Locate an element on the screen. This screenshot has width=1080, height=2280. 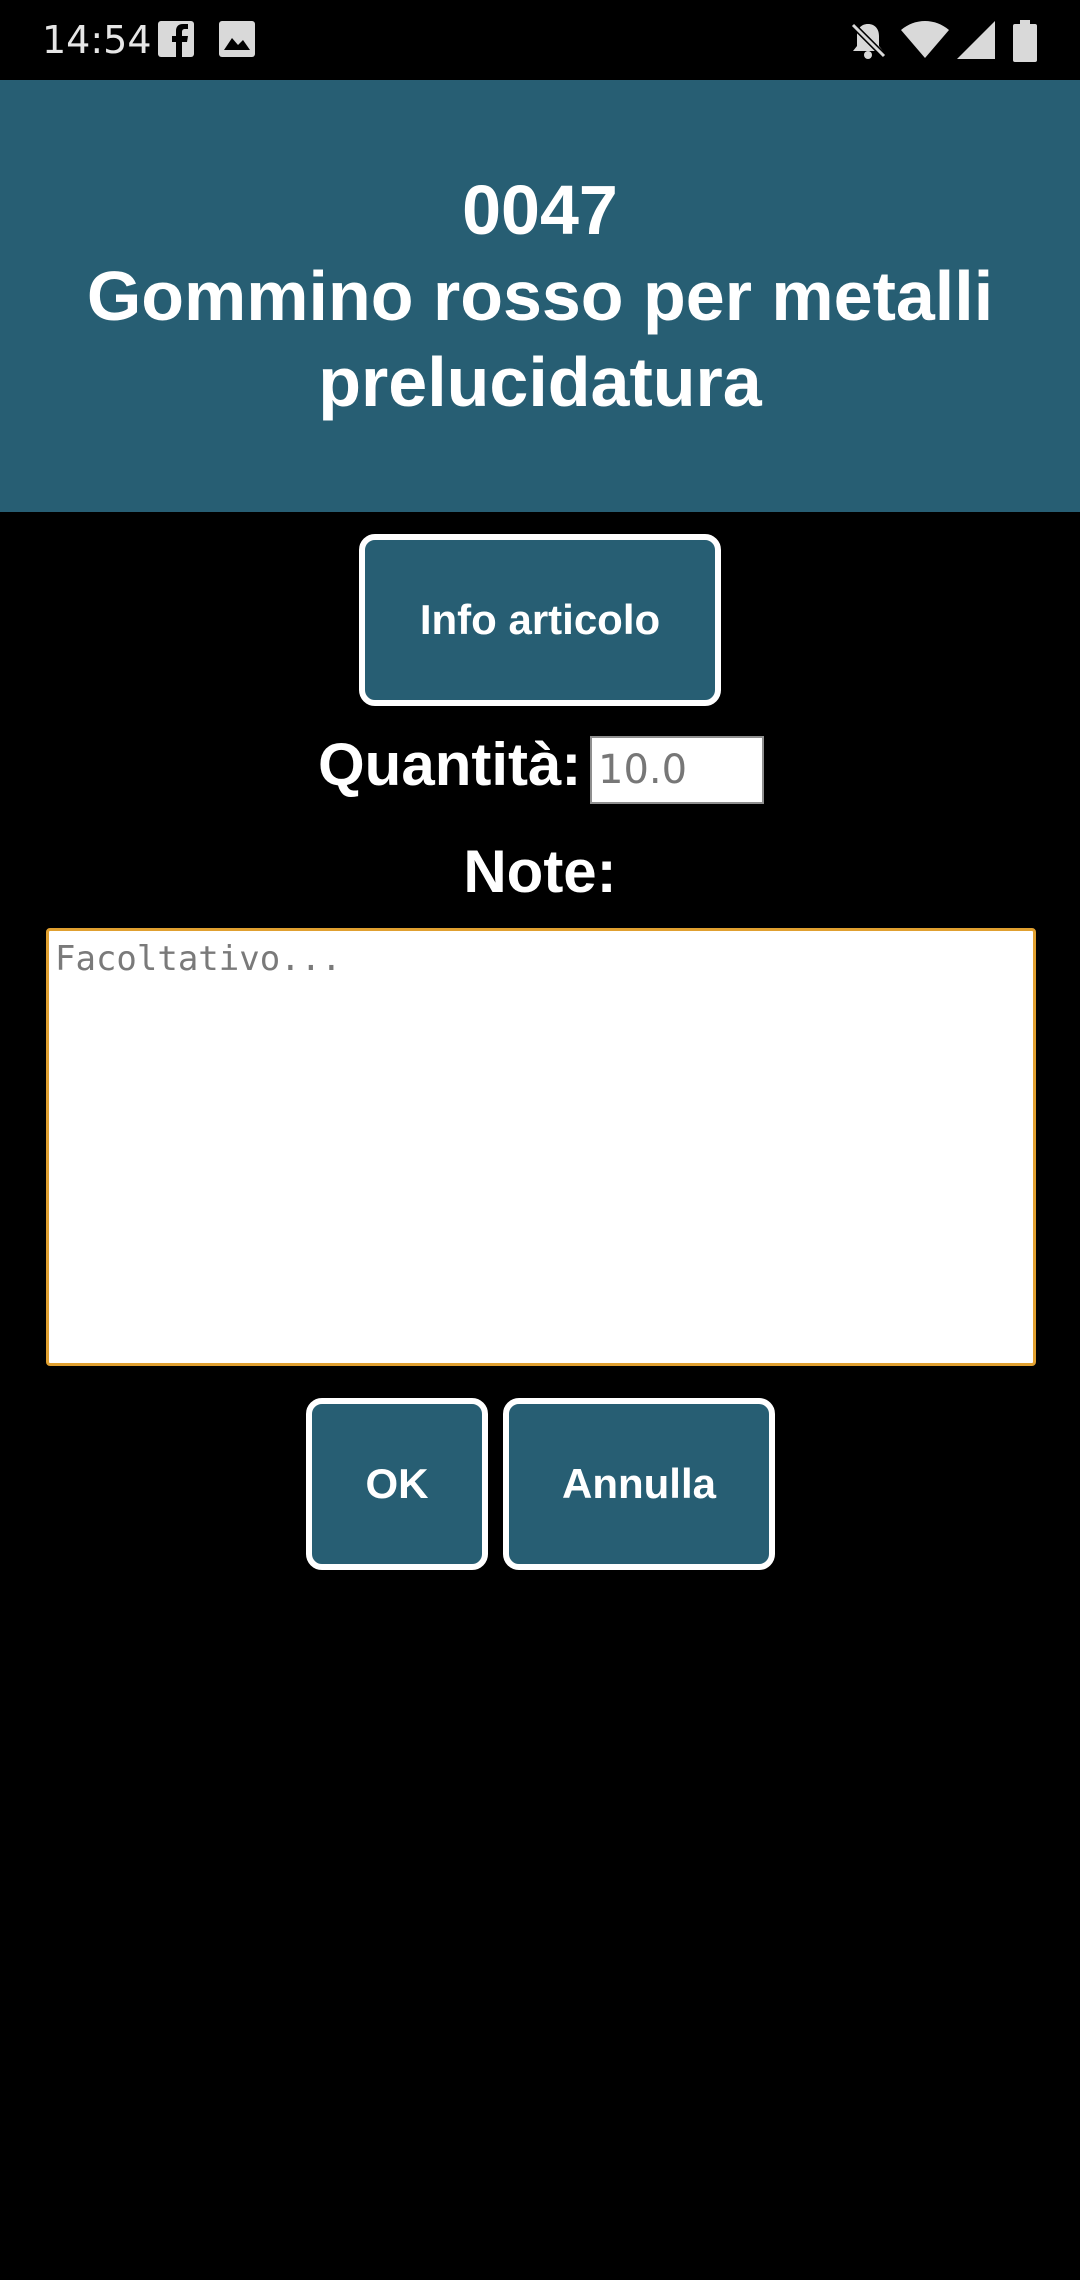
notifications-off-icon is located at coordinates (868, 42).